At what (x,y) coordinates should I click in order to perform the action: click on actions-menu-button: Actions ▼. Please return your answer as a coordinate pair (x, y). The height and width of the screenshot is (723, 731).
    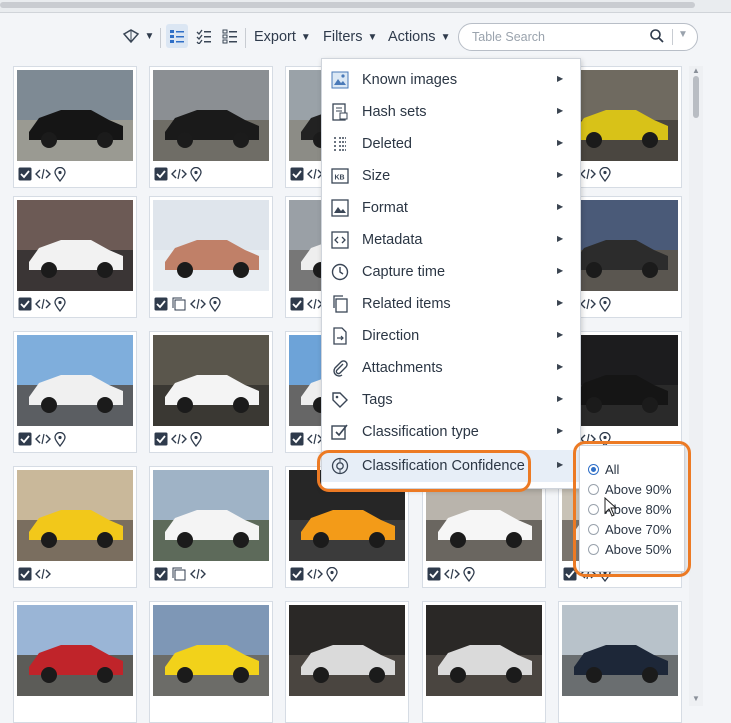
    Looking at the image, I should click on (419, 37).